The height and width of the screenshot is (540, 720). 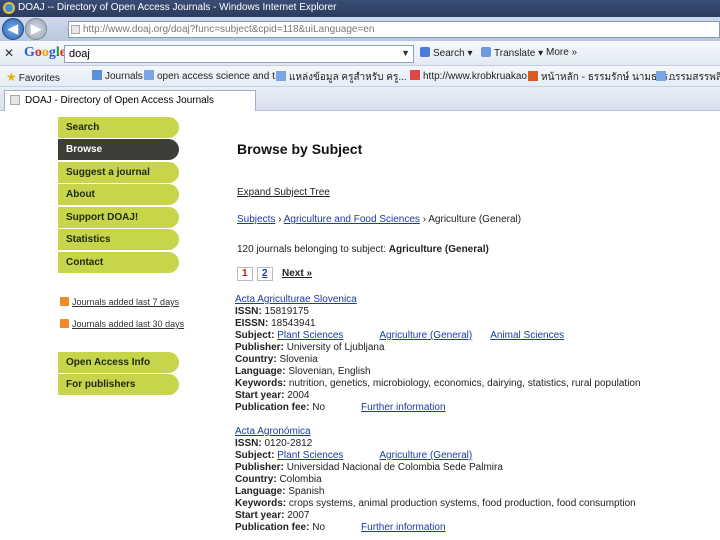 What do you see at coordinates (128, 324) in the screenshot?
I see `rss-label: Journals added last 30 days` at bounding box center [128, 324].